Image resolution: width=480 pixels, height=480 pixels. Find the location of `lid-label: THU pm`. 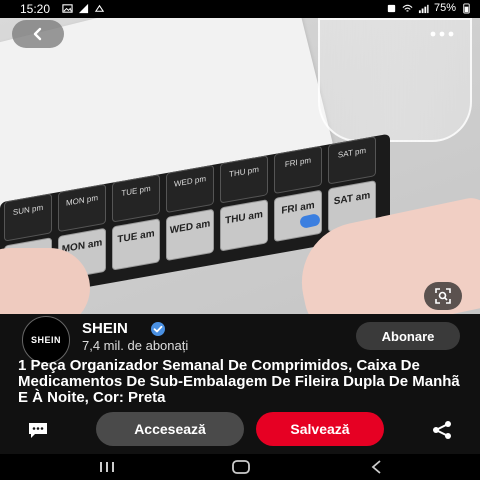

lid-label: THU pm is located at coordinates (244, 179).